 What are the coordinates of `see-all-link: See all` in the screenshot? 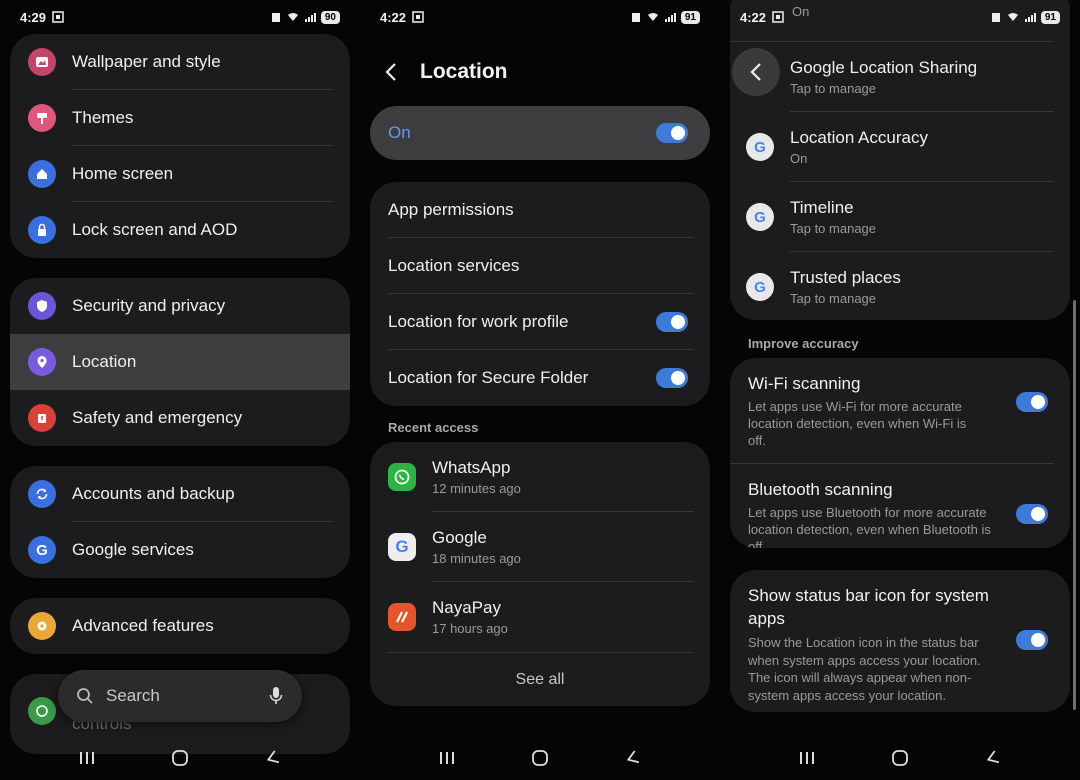 It's located at (540, 679).